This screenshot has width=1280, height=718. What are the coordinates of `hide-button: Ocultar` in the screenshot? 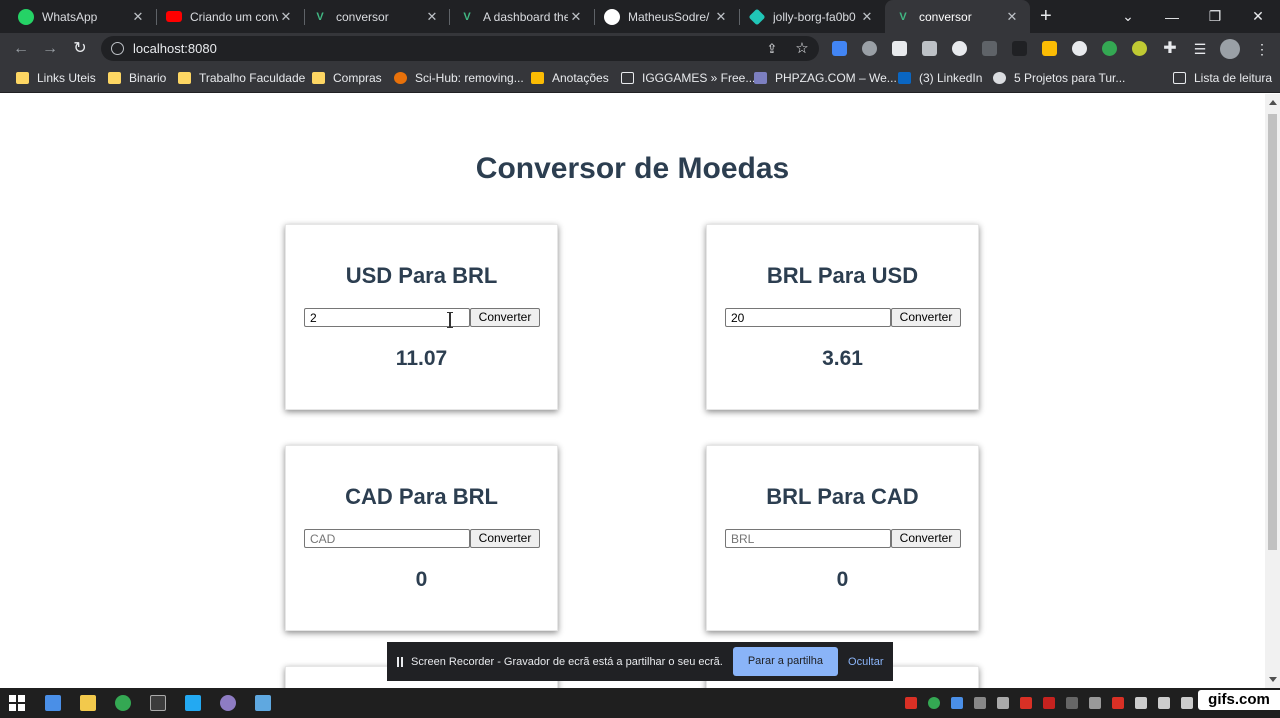 It's located at (865, 662).